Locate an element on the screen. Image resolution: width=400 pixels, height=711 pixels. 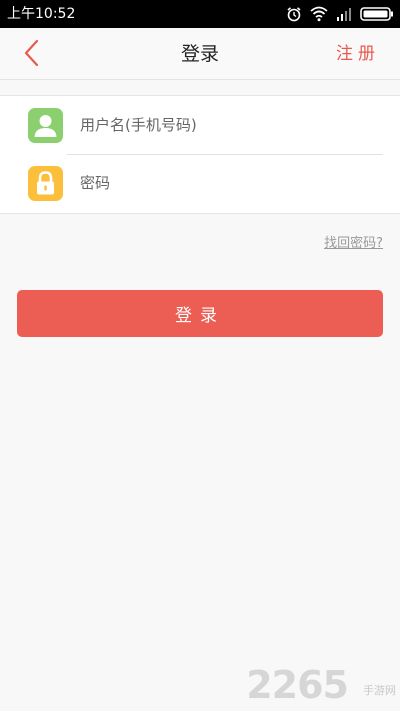
username-row is located at coordinates (200, 125).